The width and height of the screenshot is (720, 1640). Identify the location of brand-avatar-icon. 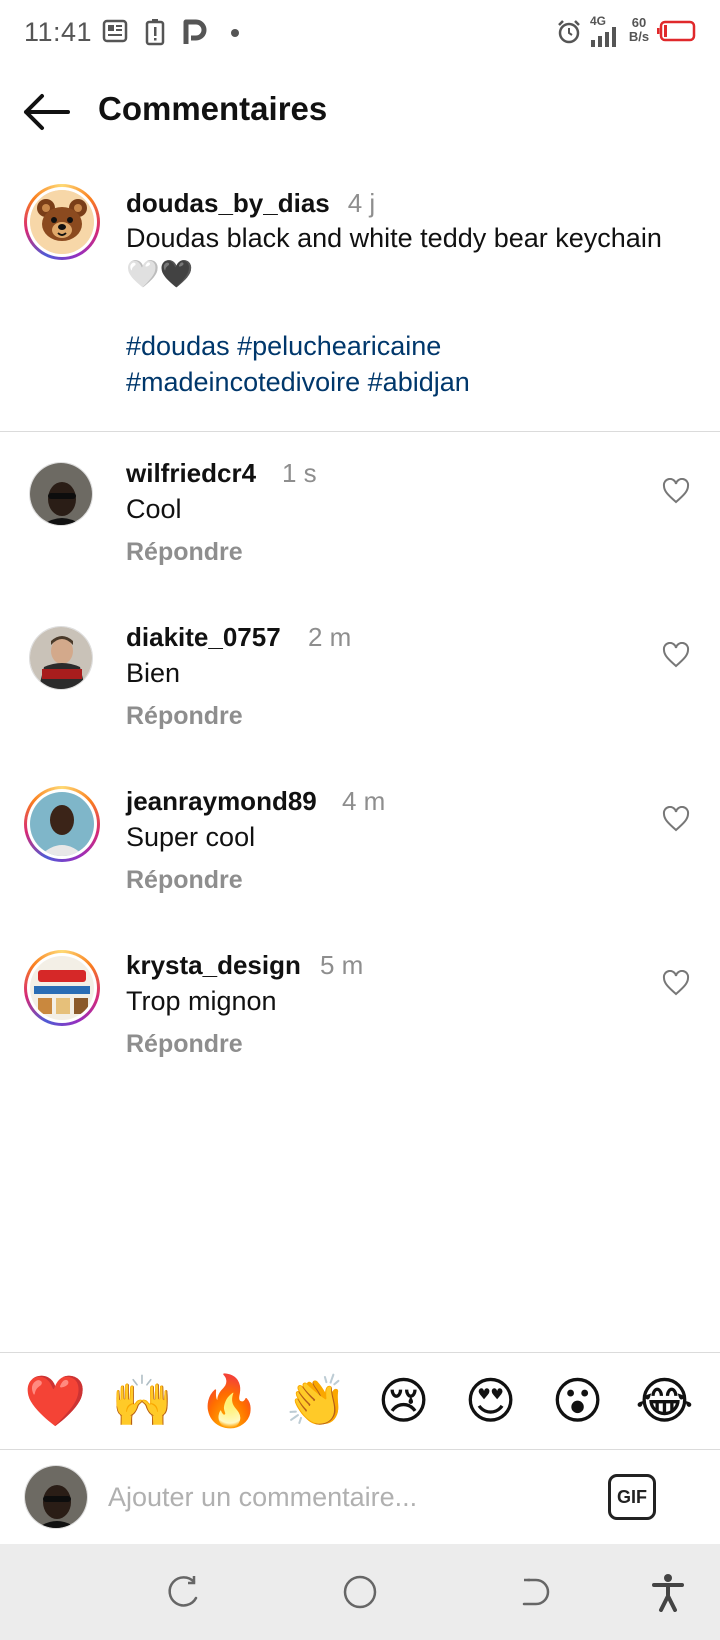
(62, 988).